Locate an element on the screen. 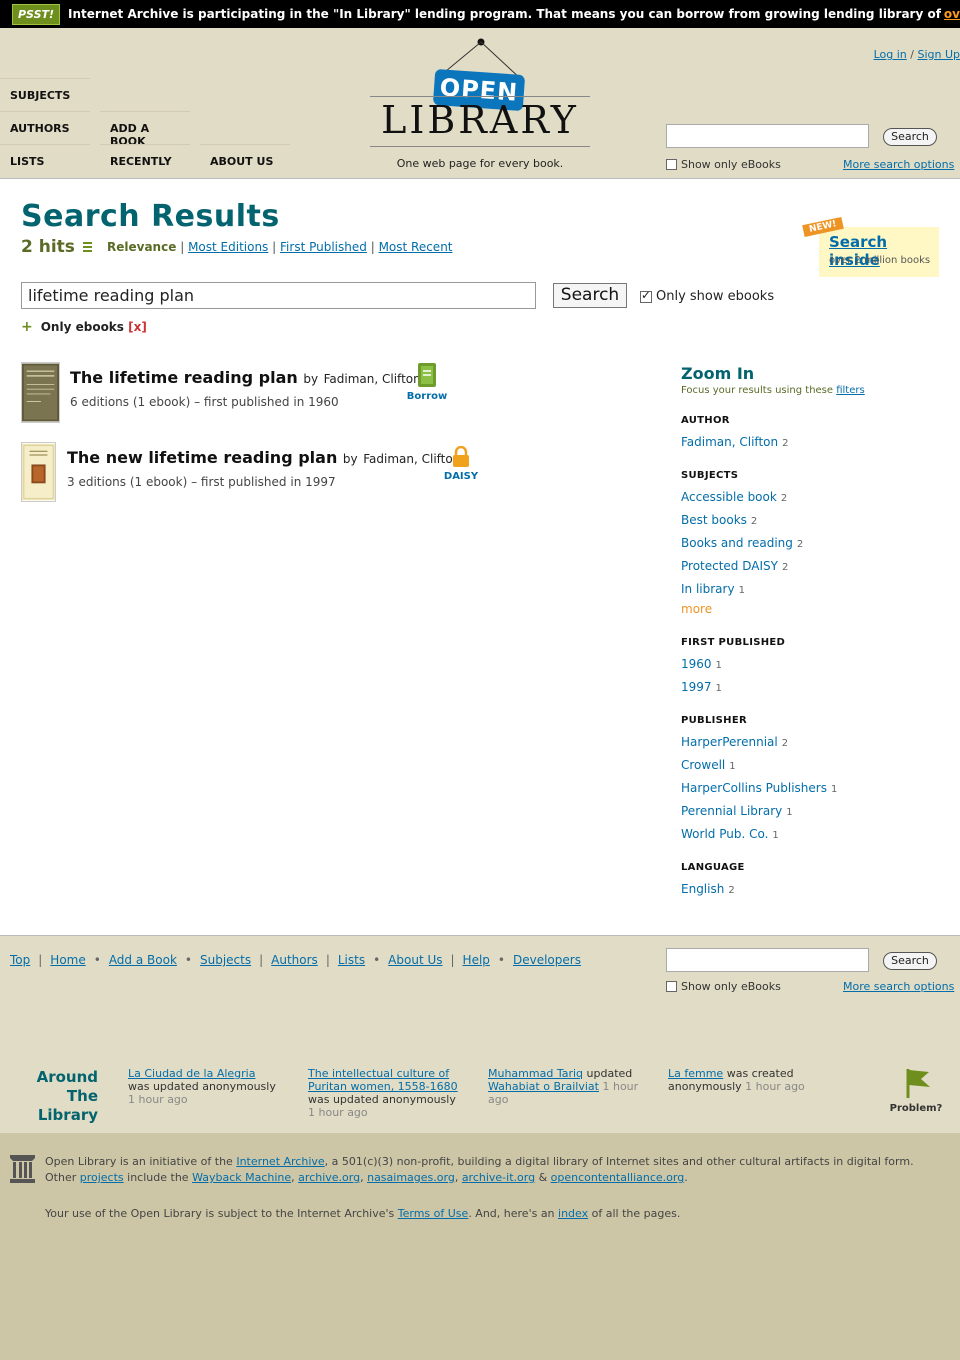  recent-change-link: Muhammad Tariq is located at coordinates (535, 1073).